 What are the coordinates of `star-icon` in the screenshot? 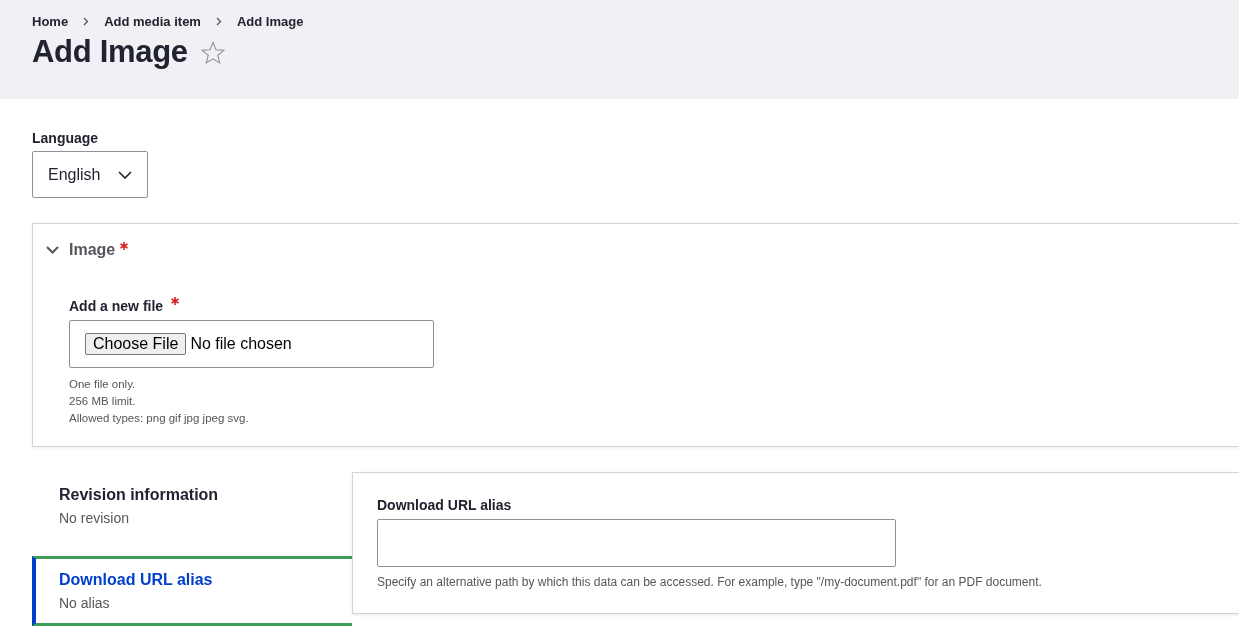 It's located at (212, 52).